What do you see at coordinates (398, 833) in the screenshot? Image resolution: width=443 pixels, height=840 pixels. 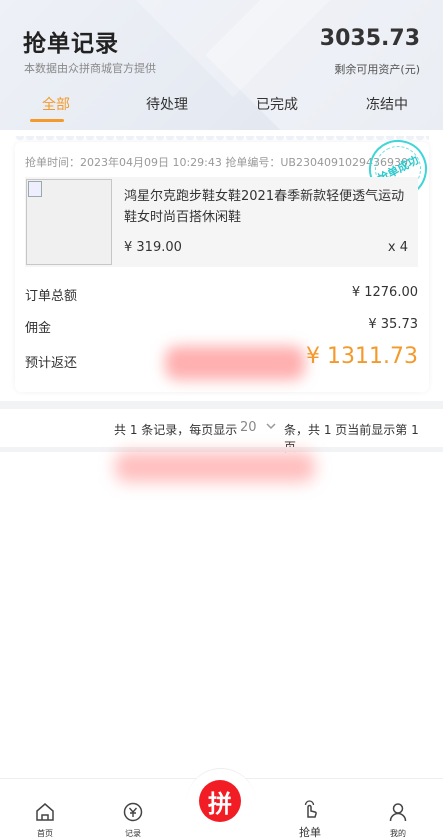 I see `nav-mine-label: 我的` at bounding box center [398, 833].